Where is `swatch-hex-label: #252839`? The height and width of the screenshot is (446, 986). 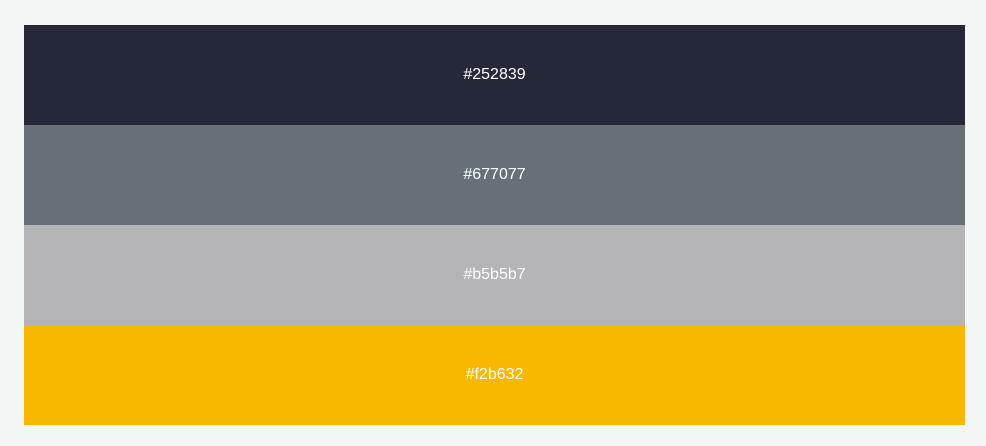
swatch-hex-label: #252839 is located at coordinates (494, 74).